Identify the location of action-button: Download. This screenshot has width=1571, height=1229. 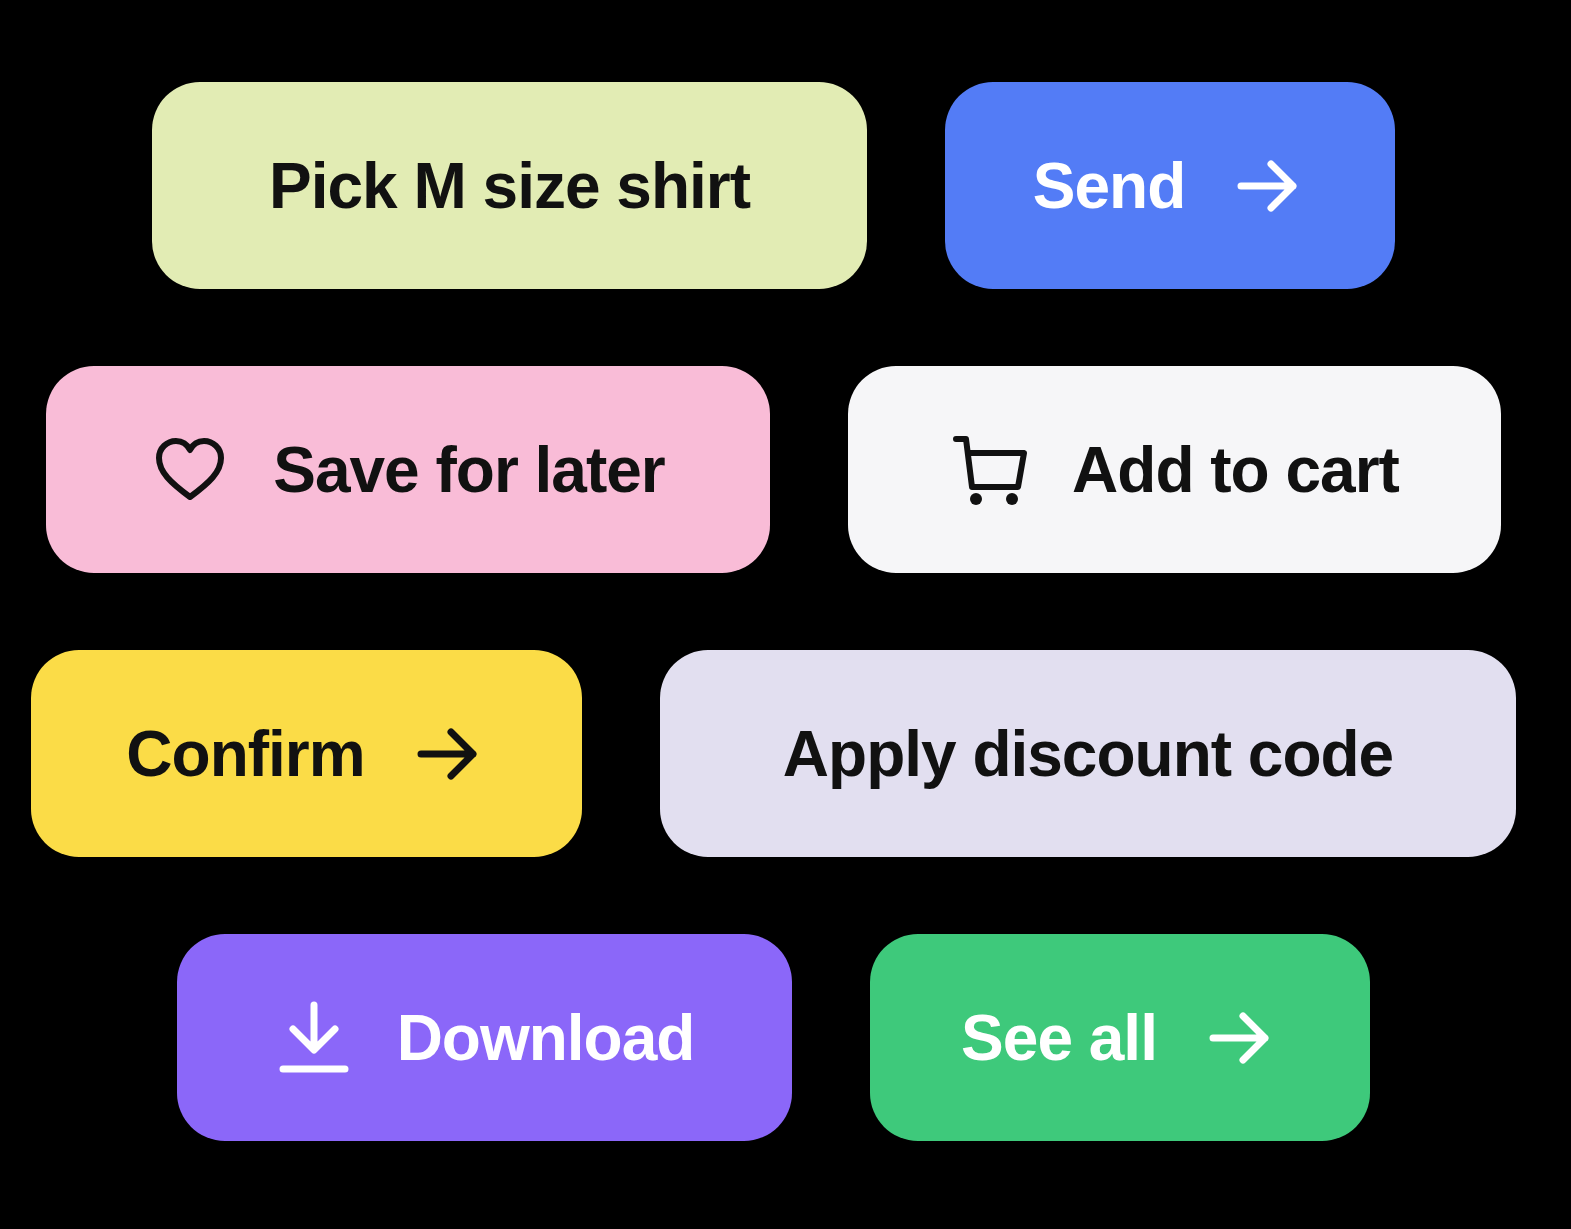
(484, 1037).